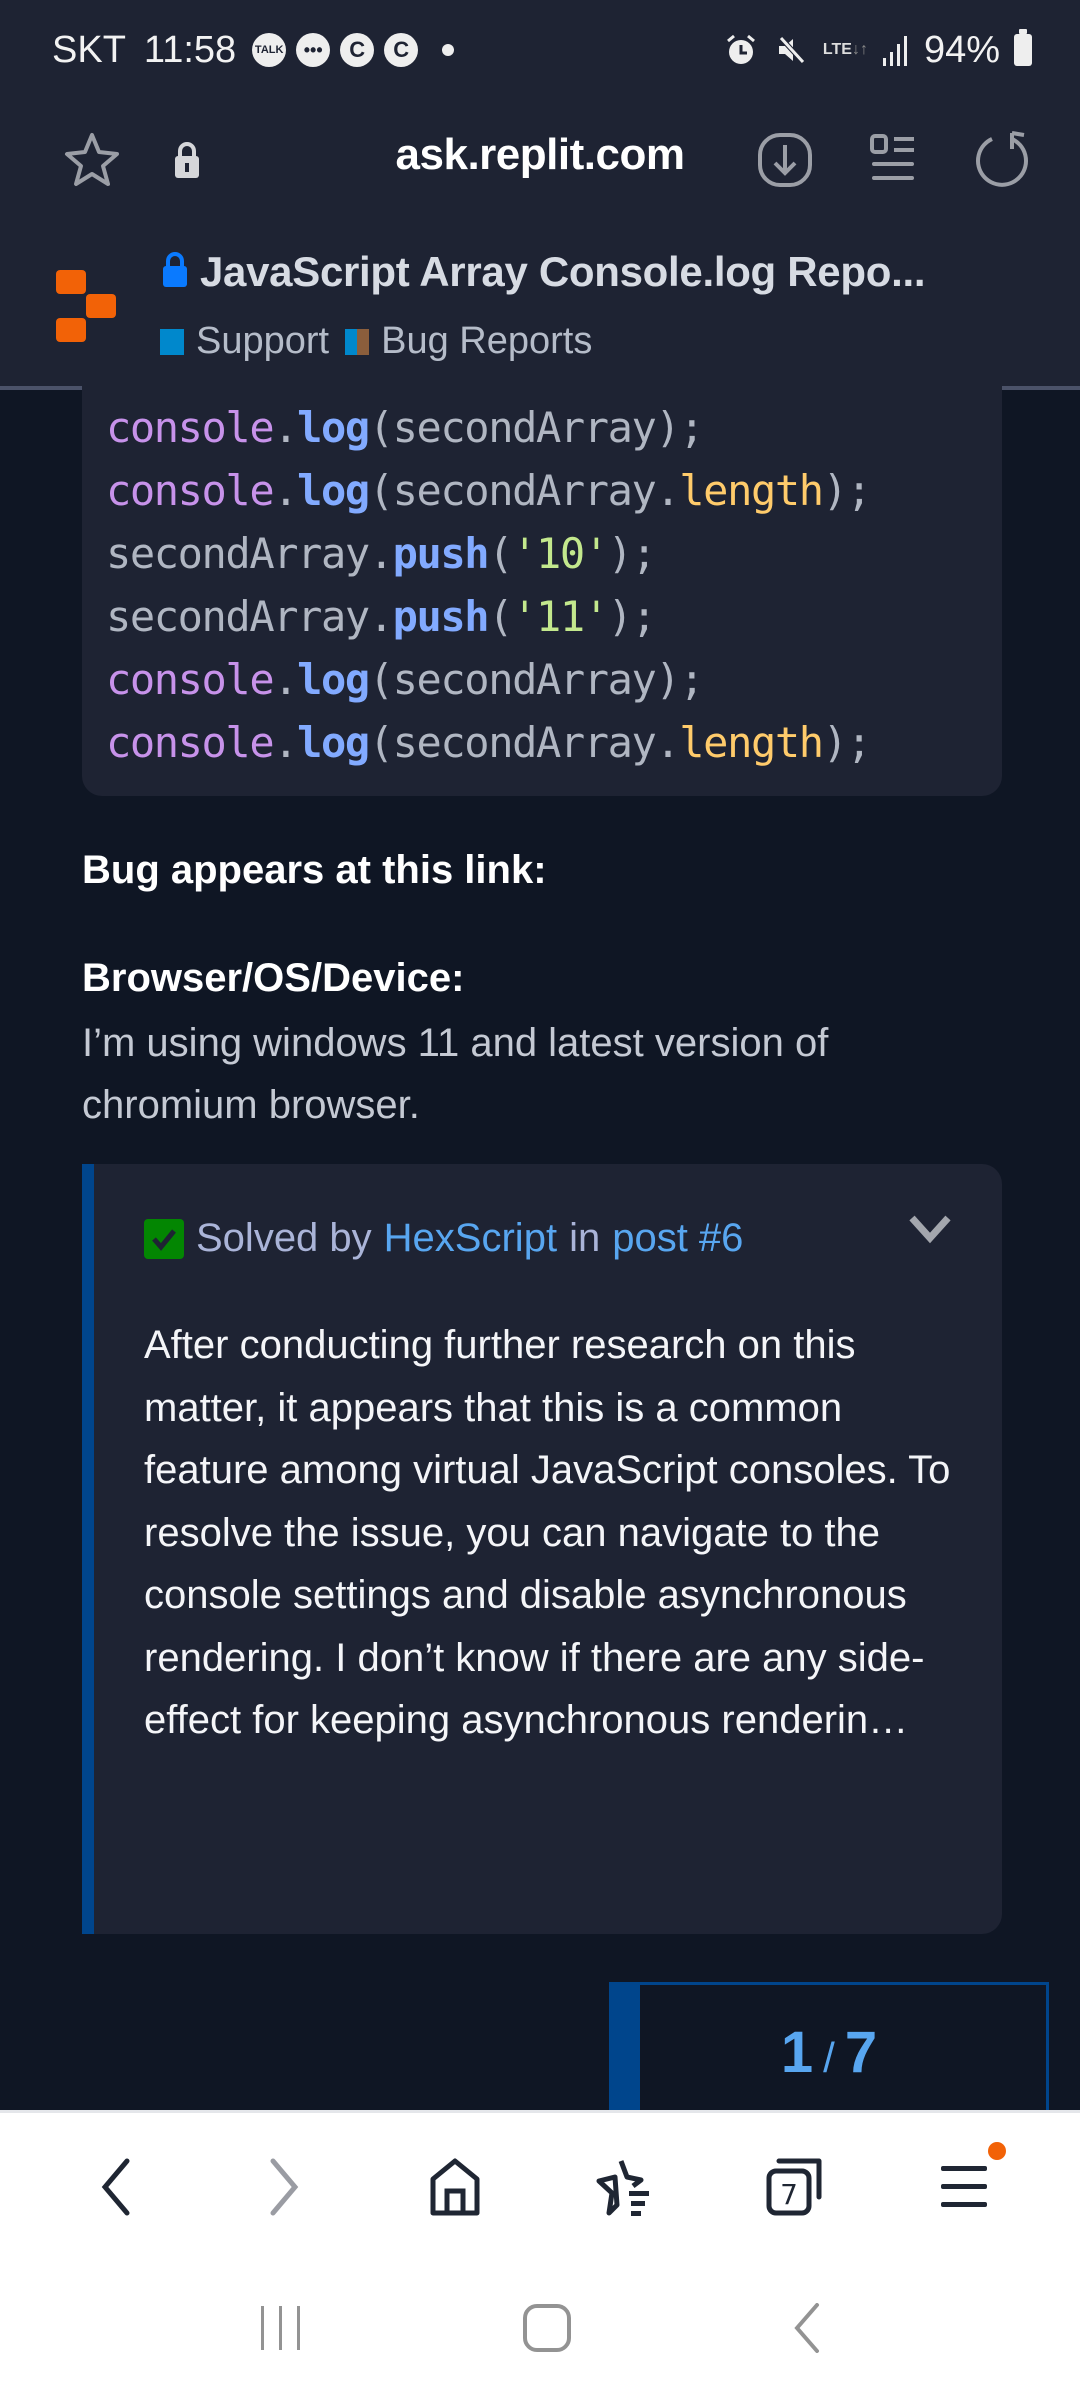 The image size is (1080, 2400). I want to click on bookmark-star-button, so click(92, 160).